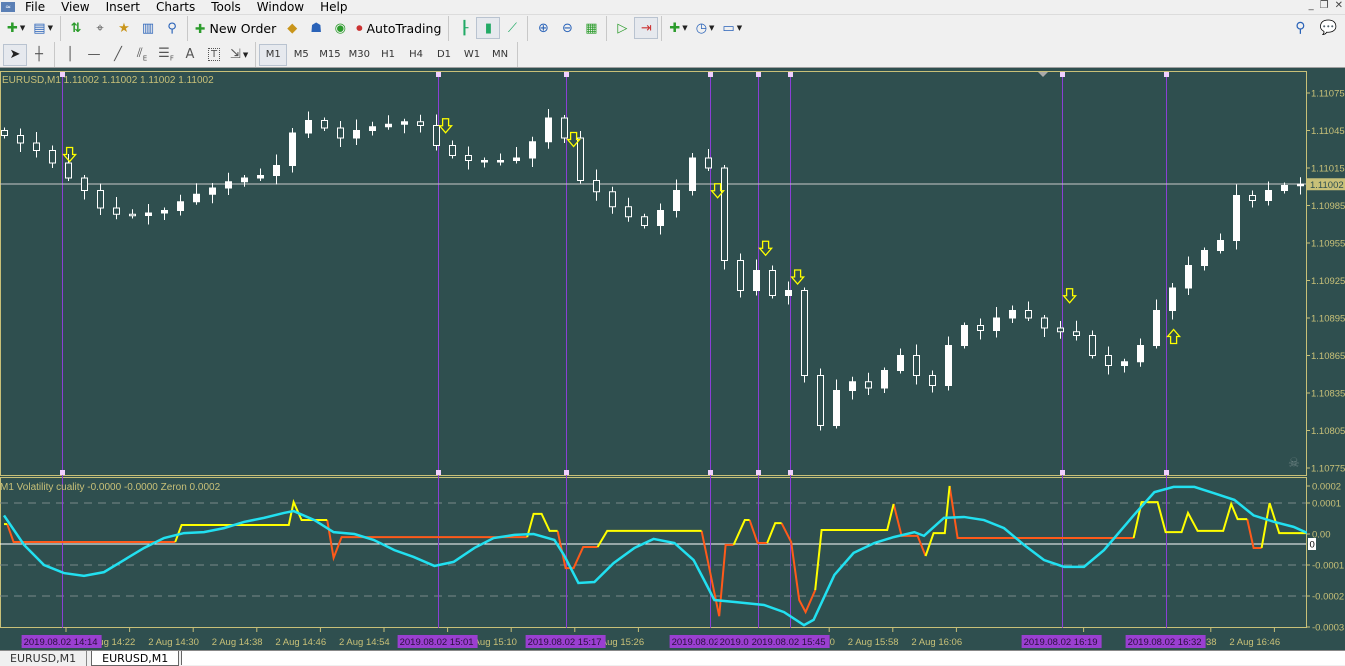 The image size is (1345, 666). Describe the element at coordinates (500, 55) in the screenshot. I see `timeframe-mn: MN` at that location.